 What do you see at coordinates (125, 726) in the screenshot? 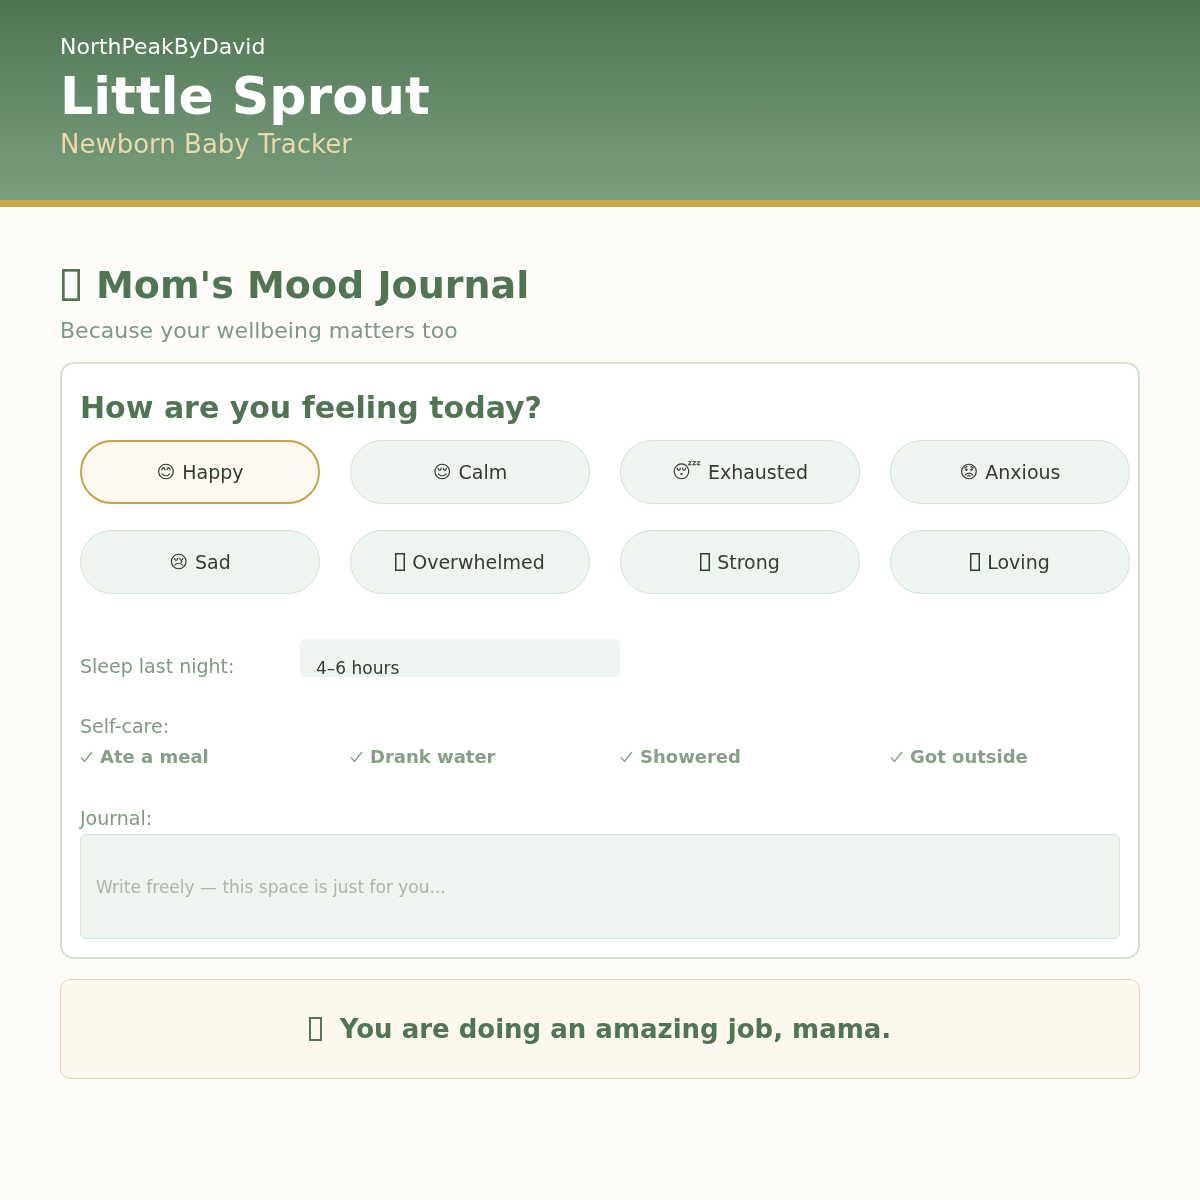
I see `self-care-label: Self-care:` at bounding box center [125, 726].